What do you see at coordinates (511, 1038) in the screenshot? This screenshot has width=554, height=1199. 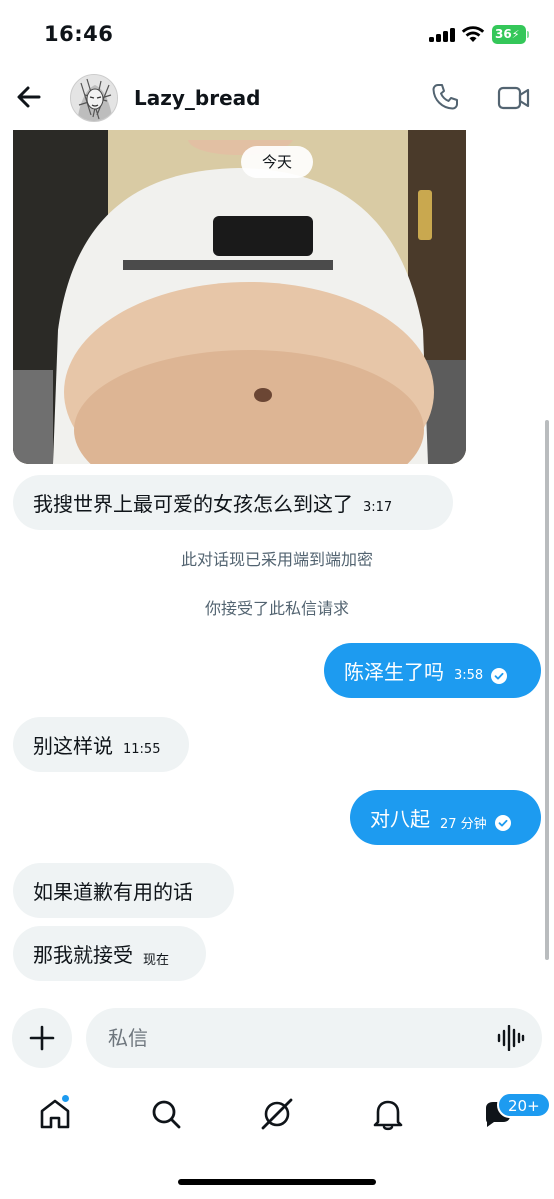 I see `voice-message-icon` at bounding box center [511, 1038].